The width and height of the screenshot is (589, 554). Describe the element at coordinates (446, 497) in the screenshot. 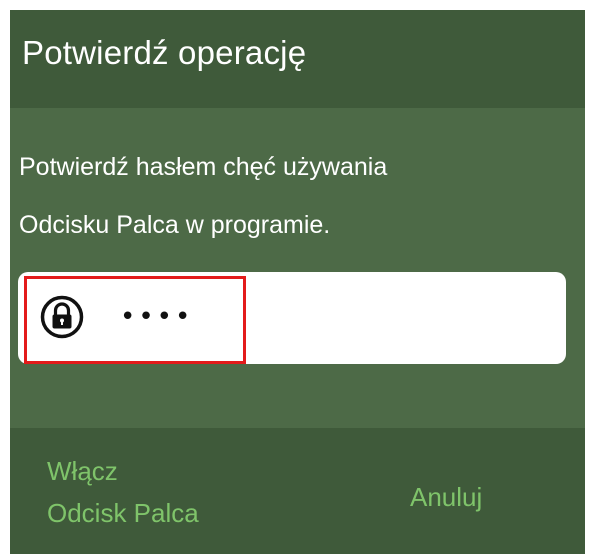

I see `cancel-button: Anuluj` at that location.